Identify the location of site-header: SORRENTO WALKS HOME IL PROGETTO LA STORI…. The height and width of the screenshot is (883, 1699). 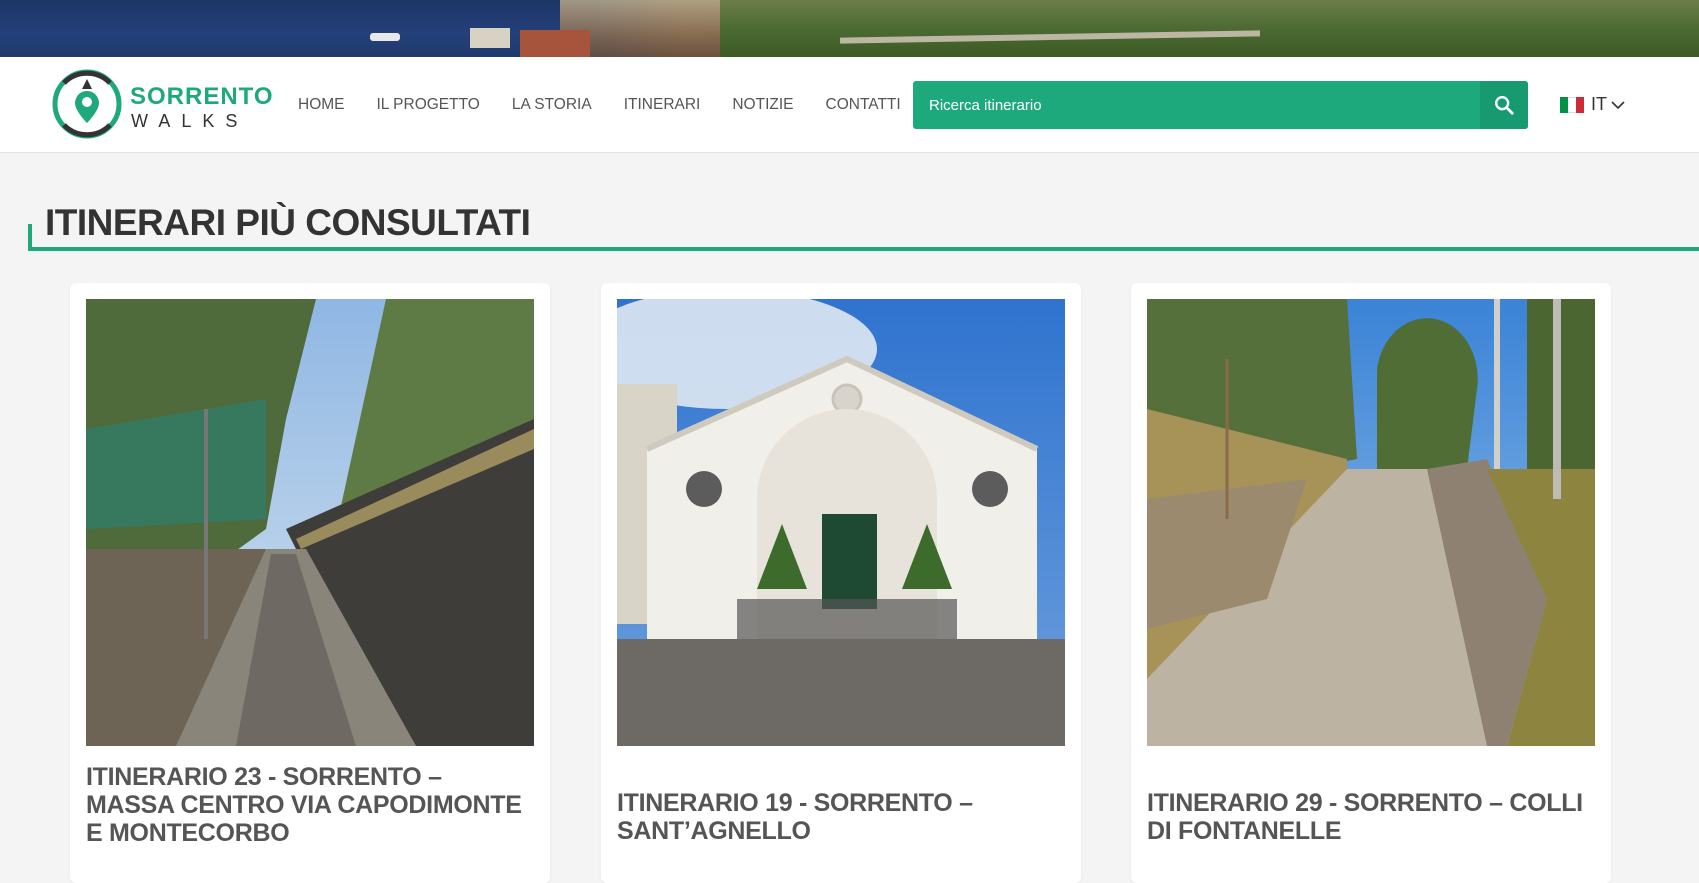
(849, 105).